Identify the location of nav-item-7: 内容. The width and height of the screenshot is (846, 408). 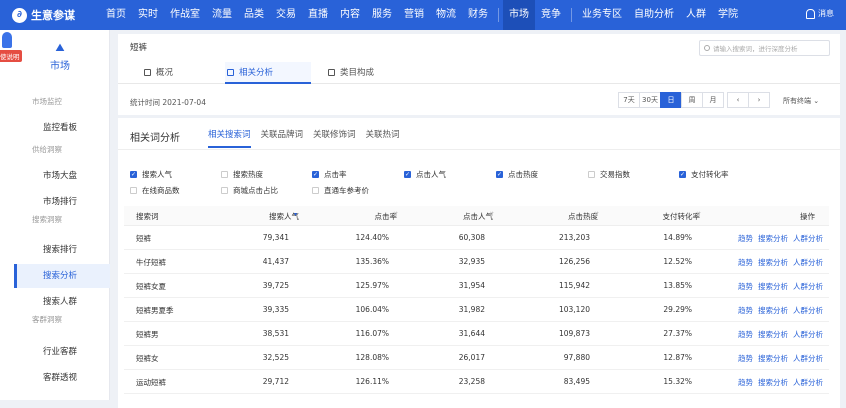
(350, 15).